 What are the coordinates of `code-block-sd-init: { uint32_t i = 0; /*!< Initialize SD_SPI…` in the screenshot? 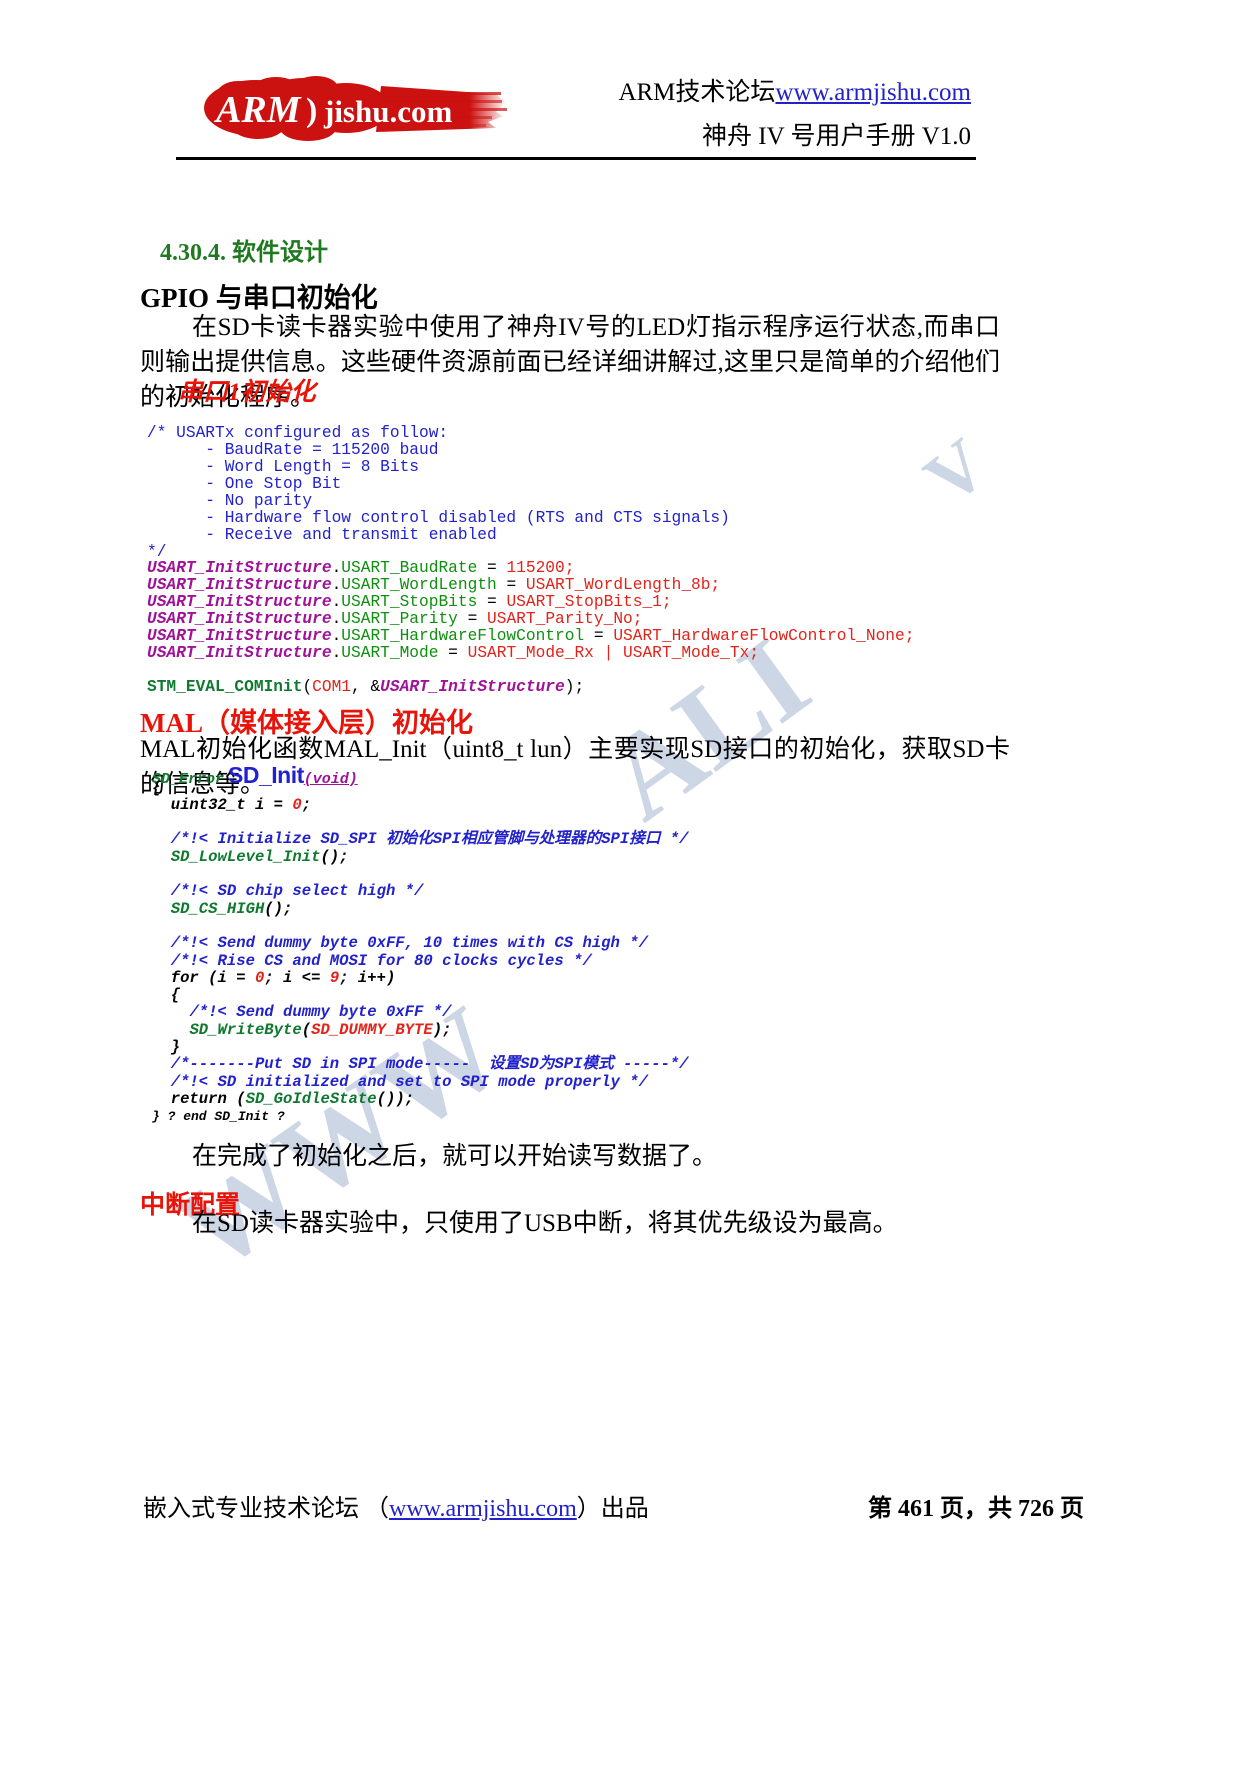 It's located at (420, 951).